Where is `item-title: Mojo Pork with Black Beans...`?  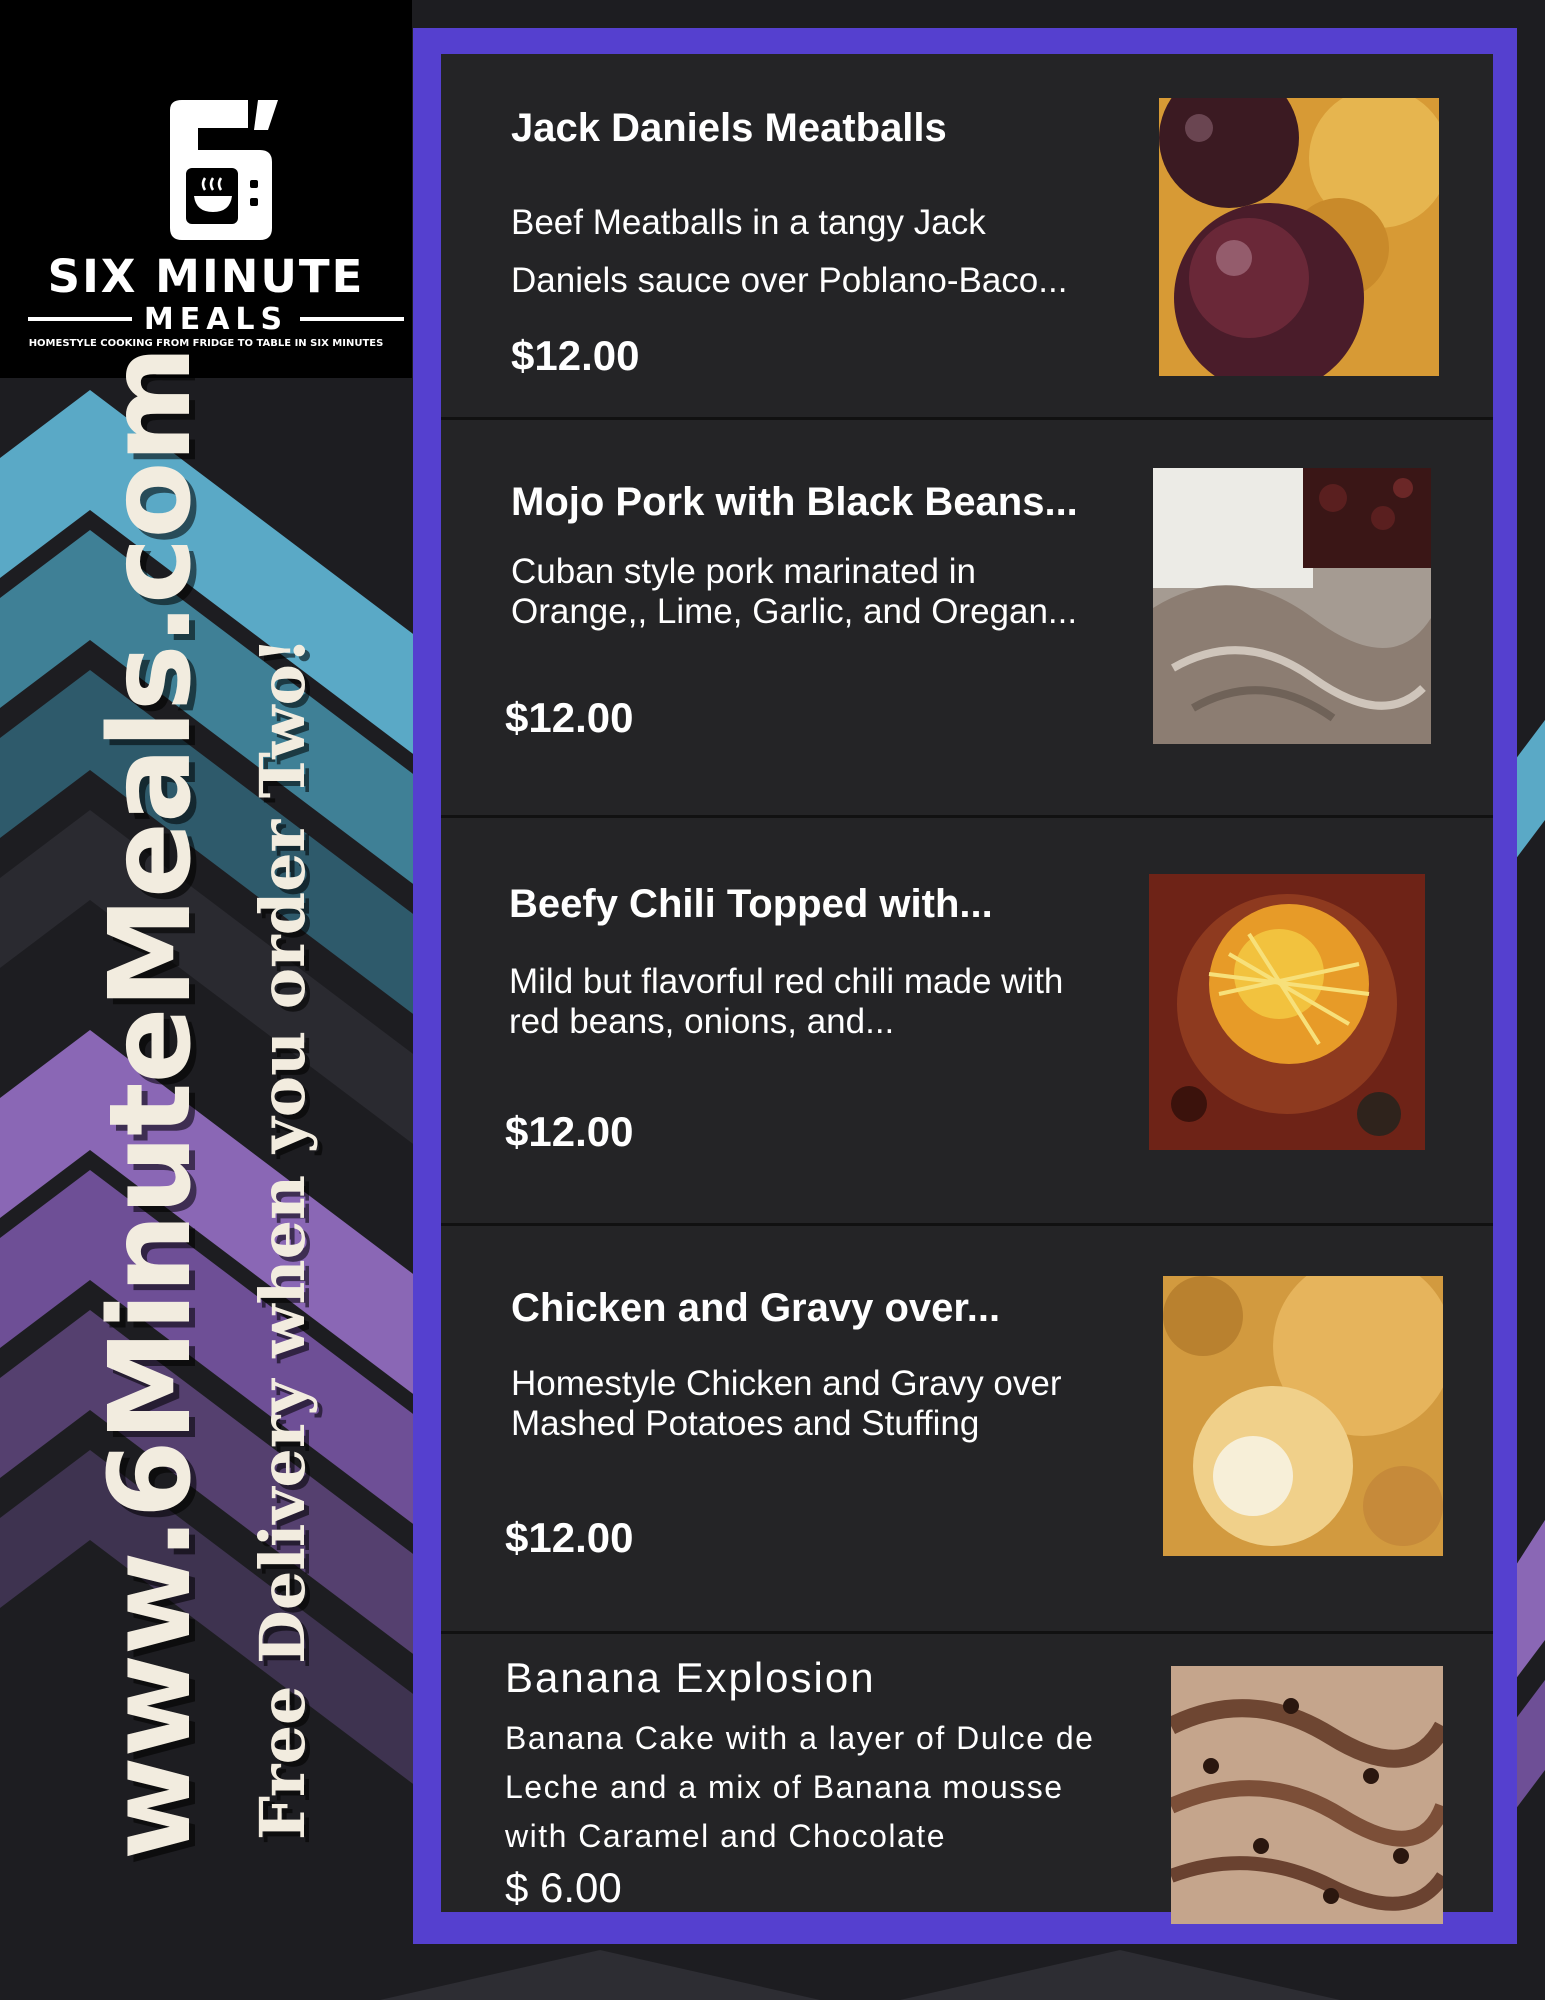
item-title: Mojo Pork with Black Beans... is located at coordinates (794, 502).